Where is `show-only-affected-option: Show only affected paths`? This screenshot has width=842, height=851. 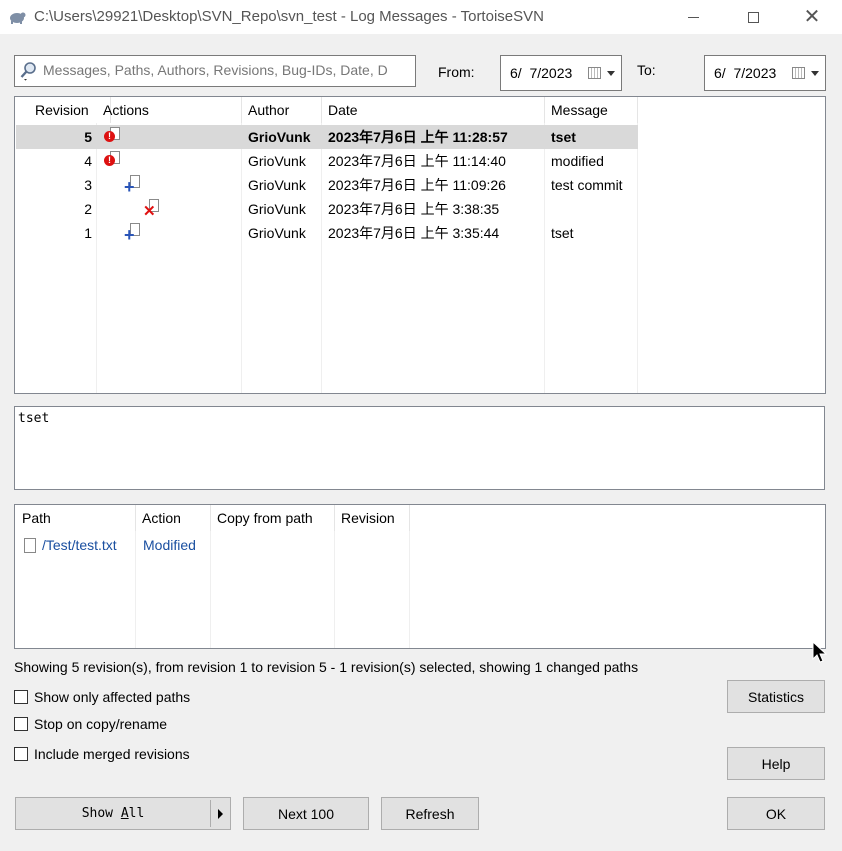
show-only-affected-option: Show only affected paths is located at coordinates (102, 697).